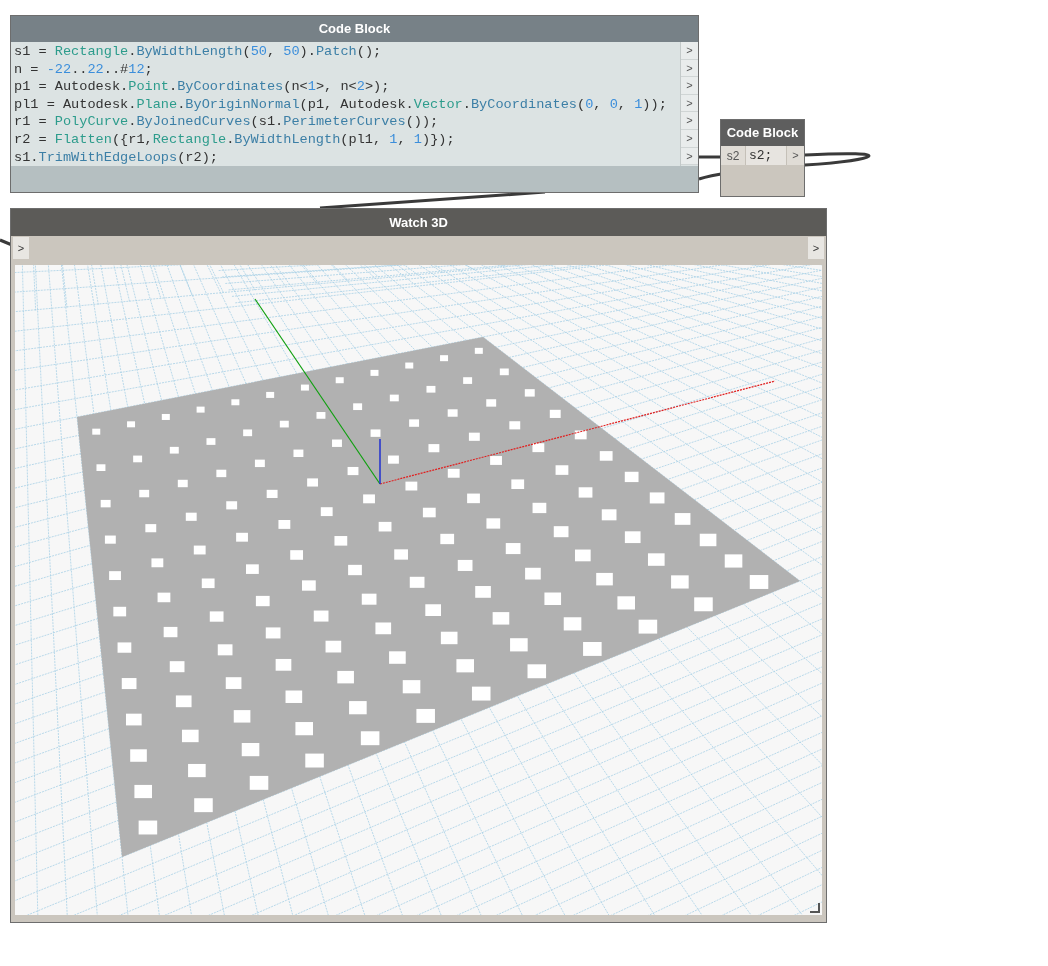 This screenshot has width=1048, height=966. What do you see at coordinates (418, 222) in the screenshot?
I see `node-title: Watch 3D` at bounding box center [418, 222].